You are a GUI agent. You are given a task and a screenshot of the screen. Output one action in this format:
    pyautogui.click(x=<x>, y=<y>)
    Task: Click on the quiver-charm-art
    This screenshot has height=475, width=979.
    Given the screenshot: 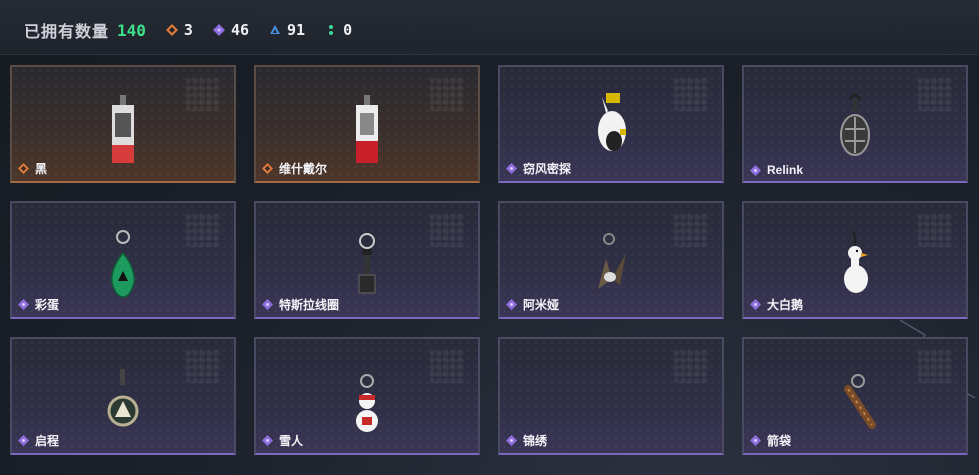 What is the action you would take?
    pyautogui.click(x=860, y=401)
    